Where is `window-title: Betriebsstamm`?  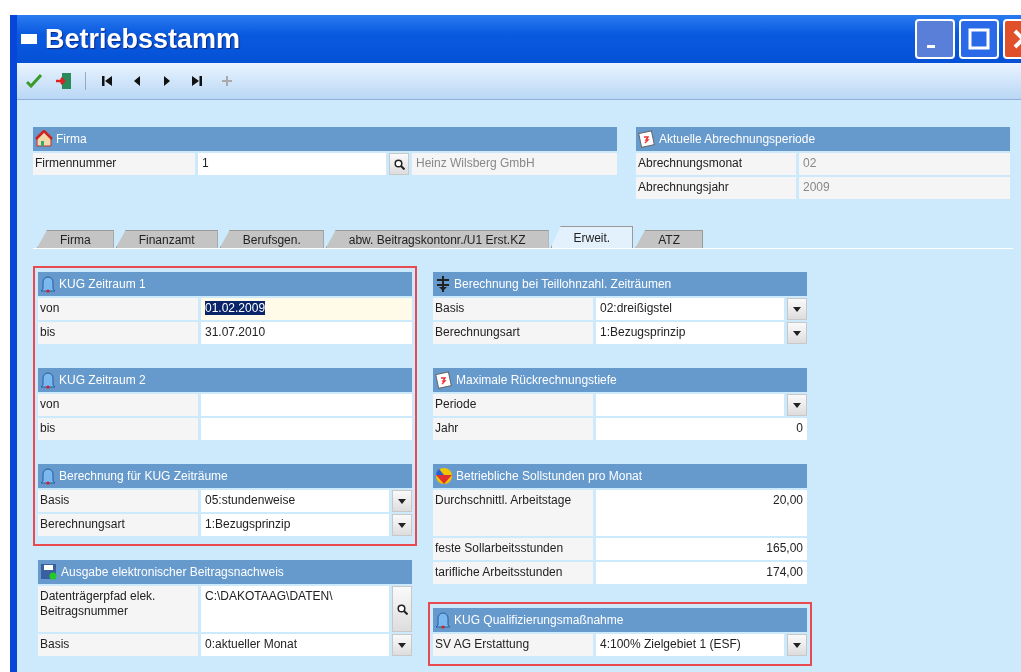
window-title: Betriebsstamm is located at coordinates (143, 39).